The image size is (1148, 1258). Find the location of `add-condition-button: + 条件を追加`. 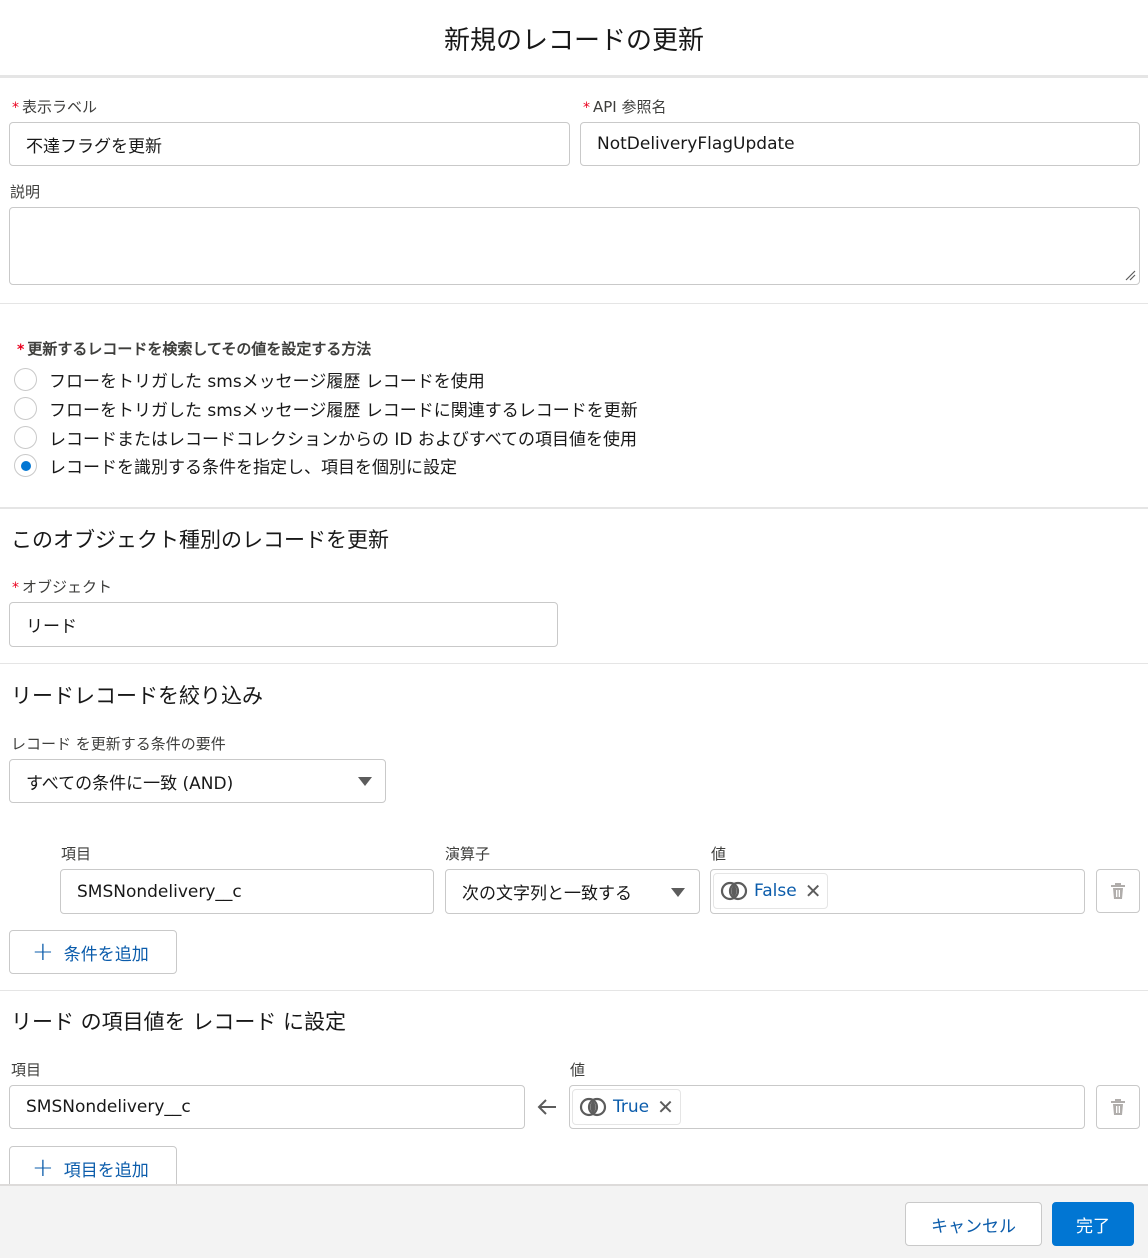

add-condition-button: + 条件を追加 is located at coordinates (93, 952).